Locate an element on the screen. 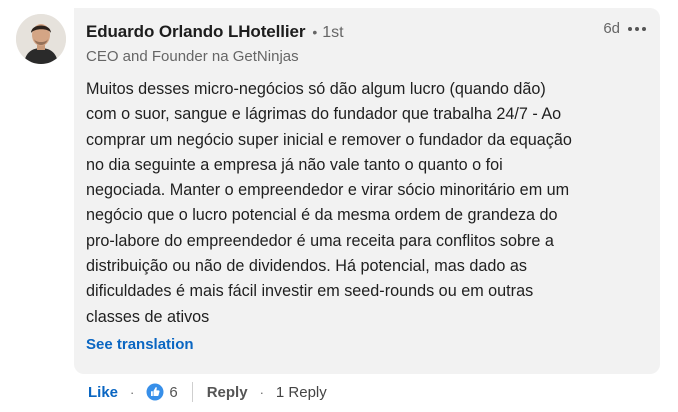  thumbs-up-icon is located at coordinates (155, 392).